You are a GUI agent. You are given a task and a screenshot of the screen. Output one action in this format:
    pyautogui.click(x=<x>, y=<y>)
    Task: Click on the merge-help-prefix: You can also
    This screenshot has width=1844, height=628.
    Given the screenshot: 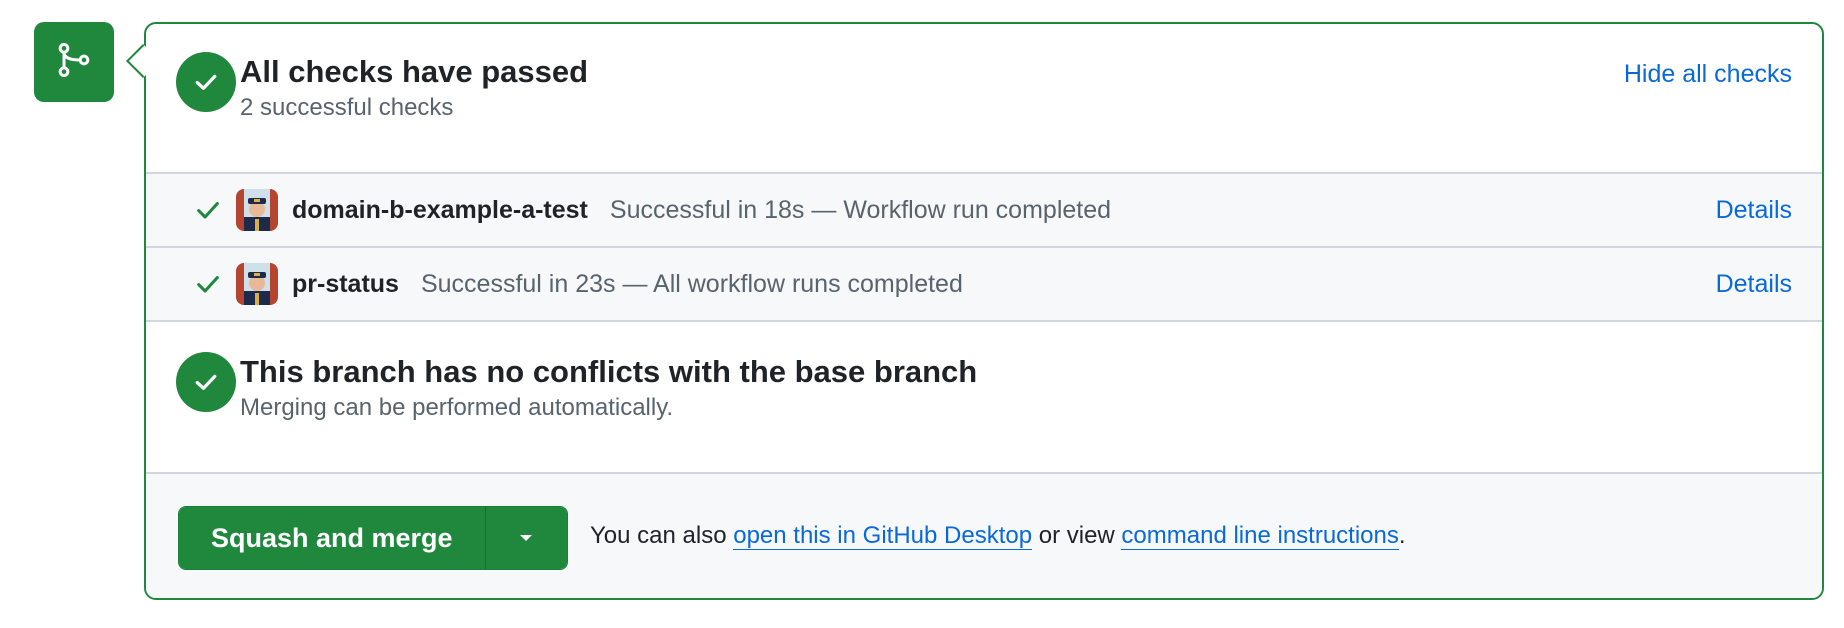 What is the action you would take?
    pyautogui.click(x=662, y=535)
    